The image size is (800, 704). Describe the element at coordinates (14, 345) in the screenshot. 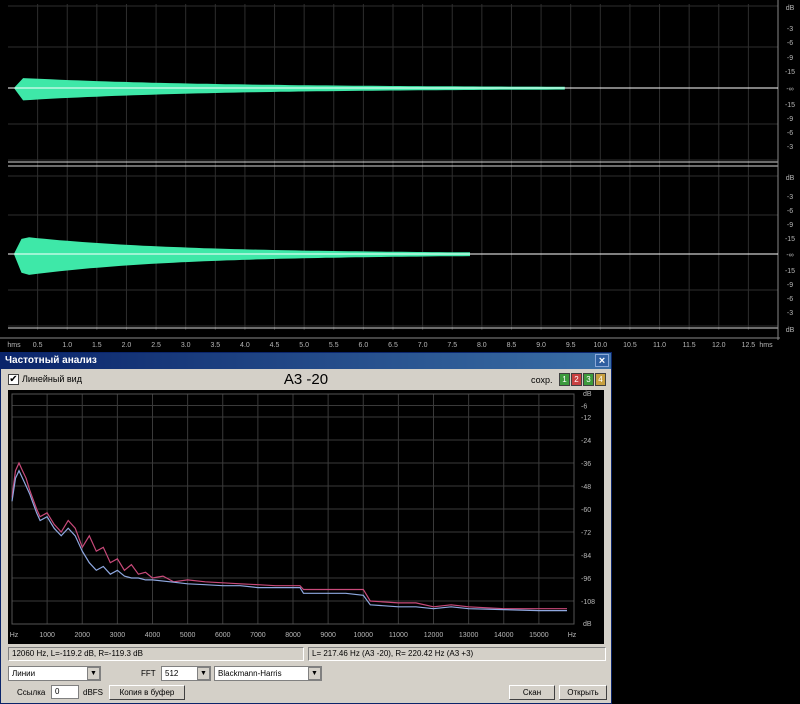

I see `time-unit-label: hms` at that location.